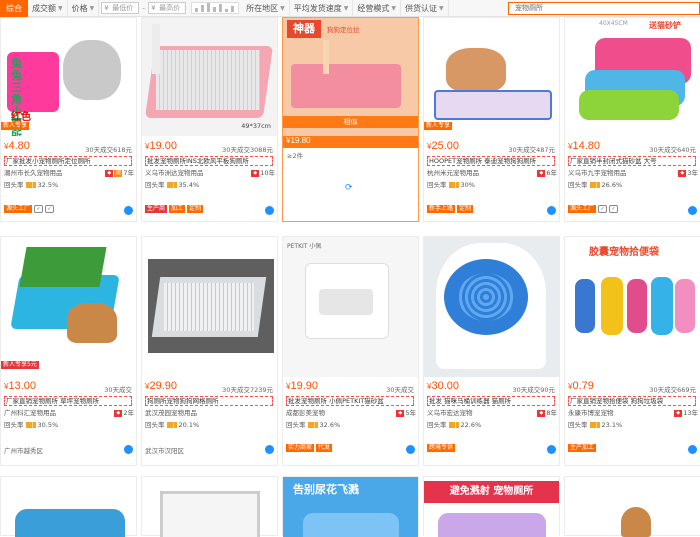 The image size is (700, 537). What do you see at coordinates (633, 185) in the screenshot?
I see `return-rate-row: 回头率 26.6%` at bounding box center [633, 185].